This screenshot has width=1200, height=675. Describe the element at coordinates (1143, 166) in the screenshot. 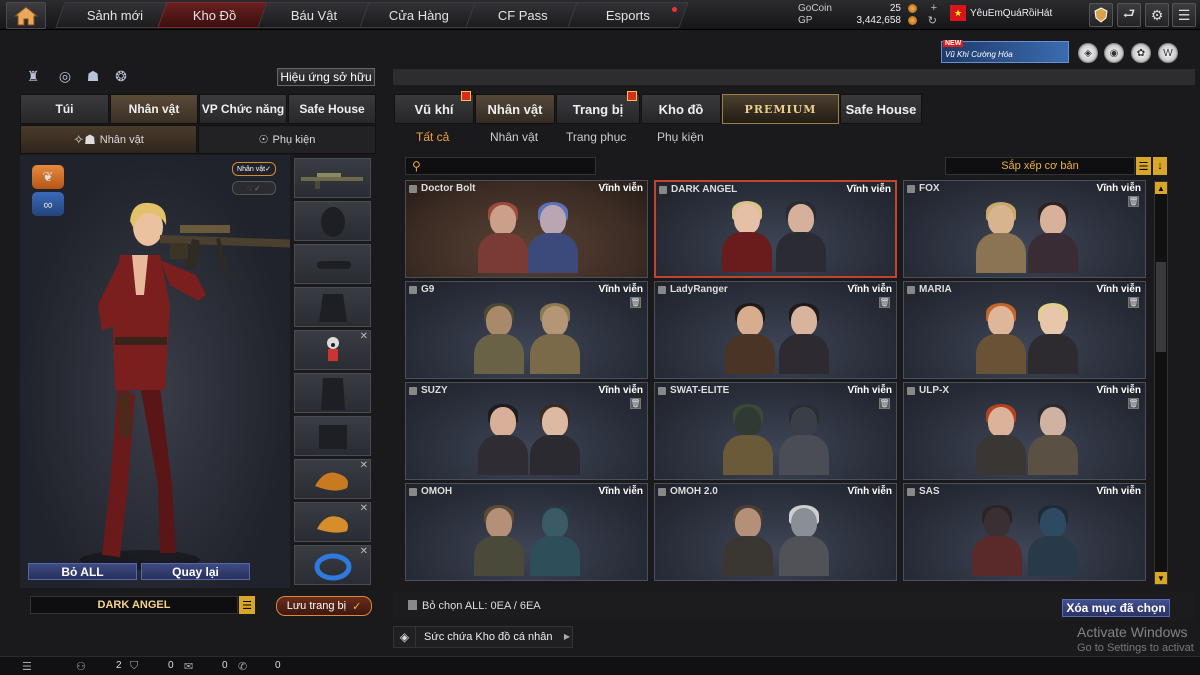

I see `list-view-icon: ☰` at that location.